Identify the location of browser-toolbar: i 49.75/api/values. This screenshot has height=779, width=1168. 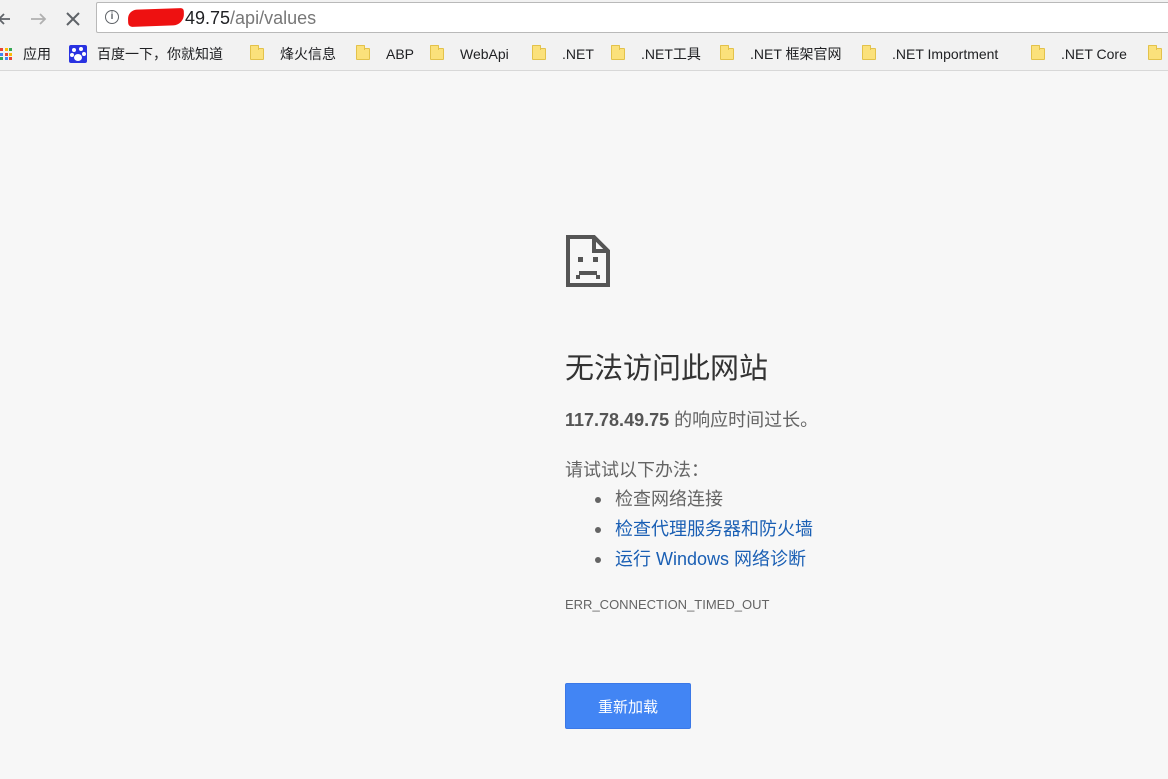
(584, 19).